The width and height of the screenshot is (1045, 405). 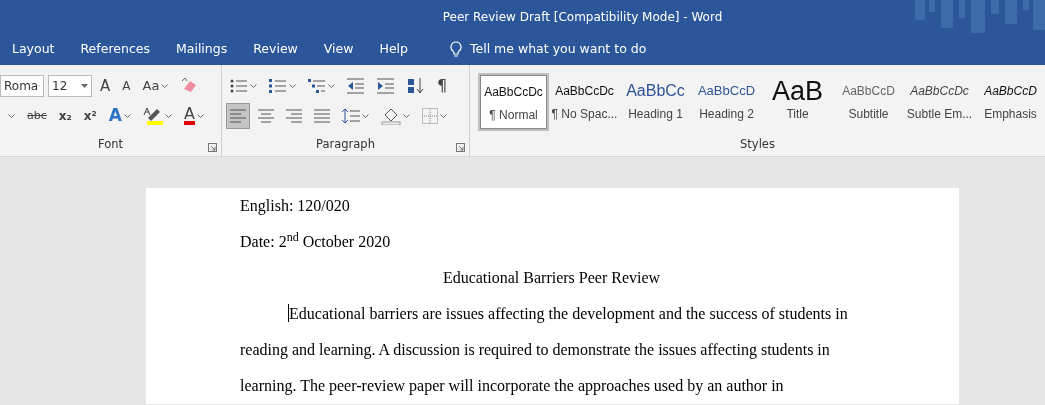 What do you see at coordinates (345, 144) in the screenshot?
I see `group-label: Paragraph` at bounding box center [345, 144].